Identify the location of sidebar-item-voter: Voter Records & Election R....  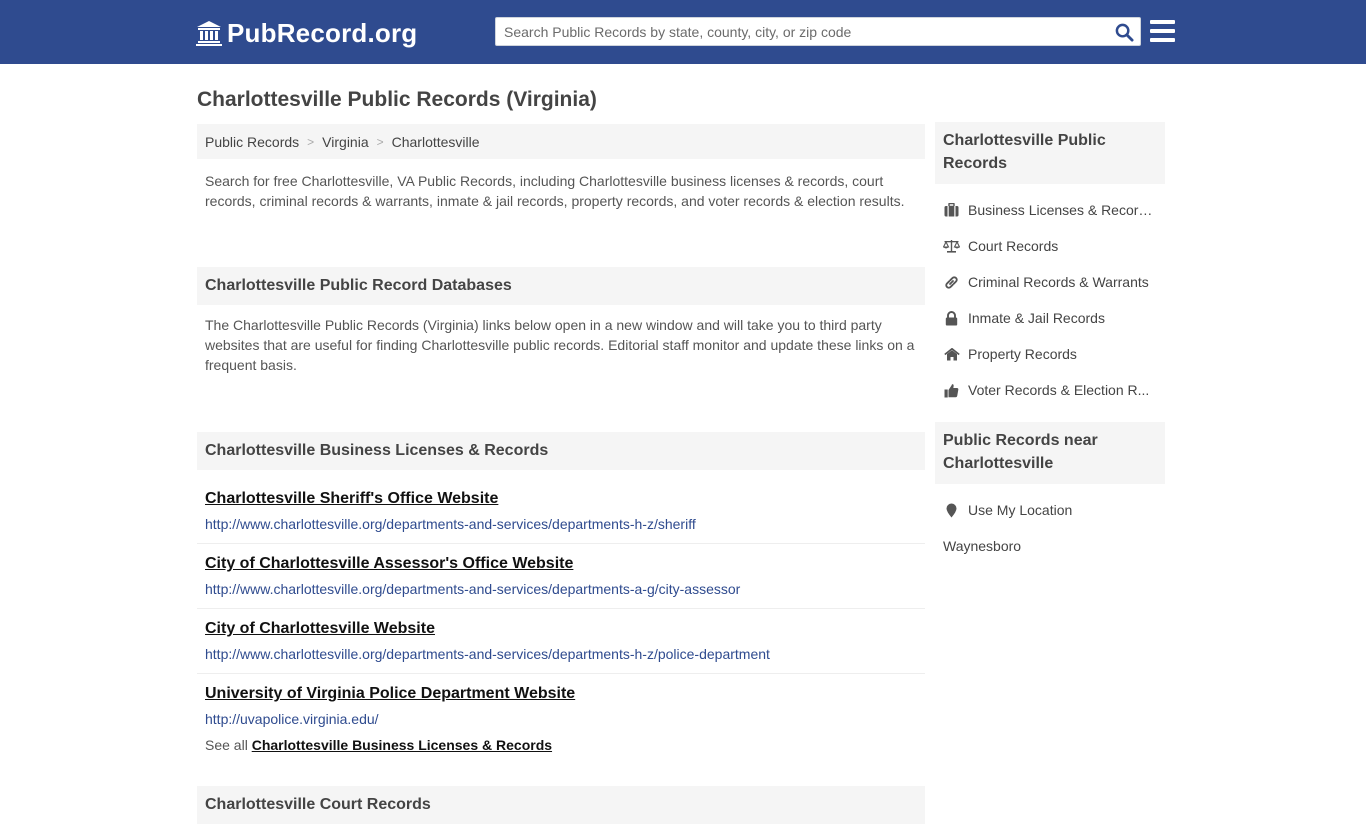
(1050, 390).